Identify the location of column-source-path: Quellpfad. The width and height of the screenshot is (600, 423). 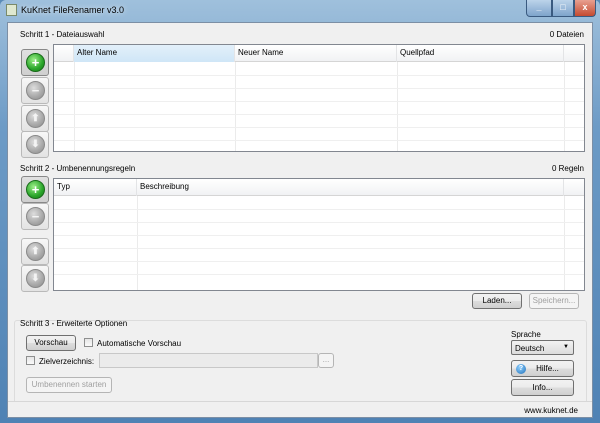
(480, 53).